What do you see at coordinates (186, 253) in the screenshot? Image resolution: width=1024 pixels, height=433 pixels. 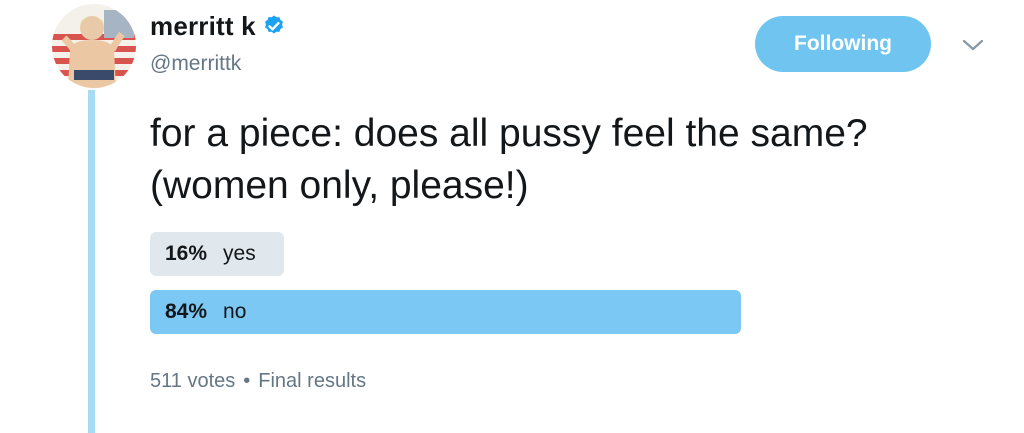 I see `poll-option-percent: 16%` at bounding box center [186, 253].